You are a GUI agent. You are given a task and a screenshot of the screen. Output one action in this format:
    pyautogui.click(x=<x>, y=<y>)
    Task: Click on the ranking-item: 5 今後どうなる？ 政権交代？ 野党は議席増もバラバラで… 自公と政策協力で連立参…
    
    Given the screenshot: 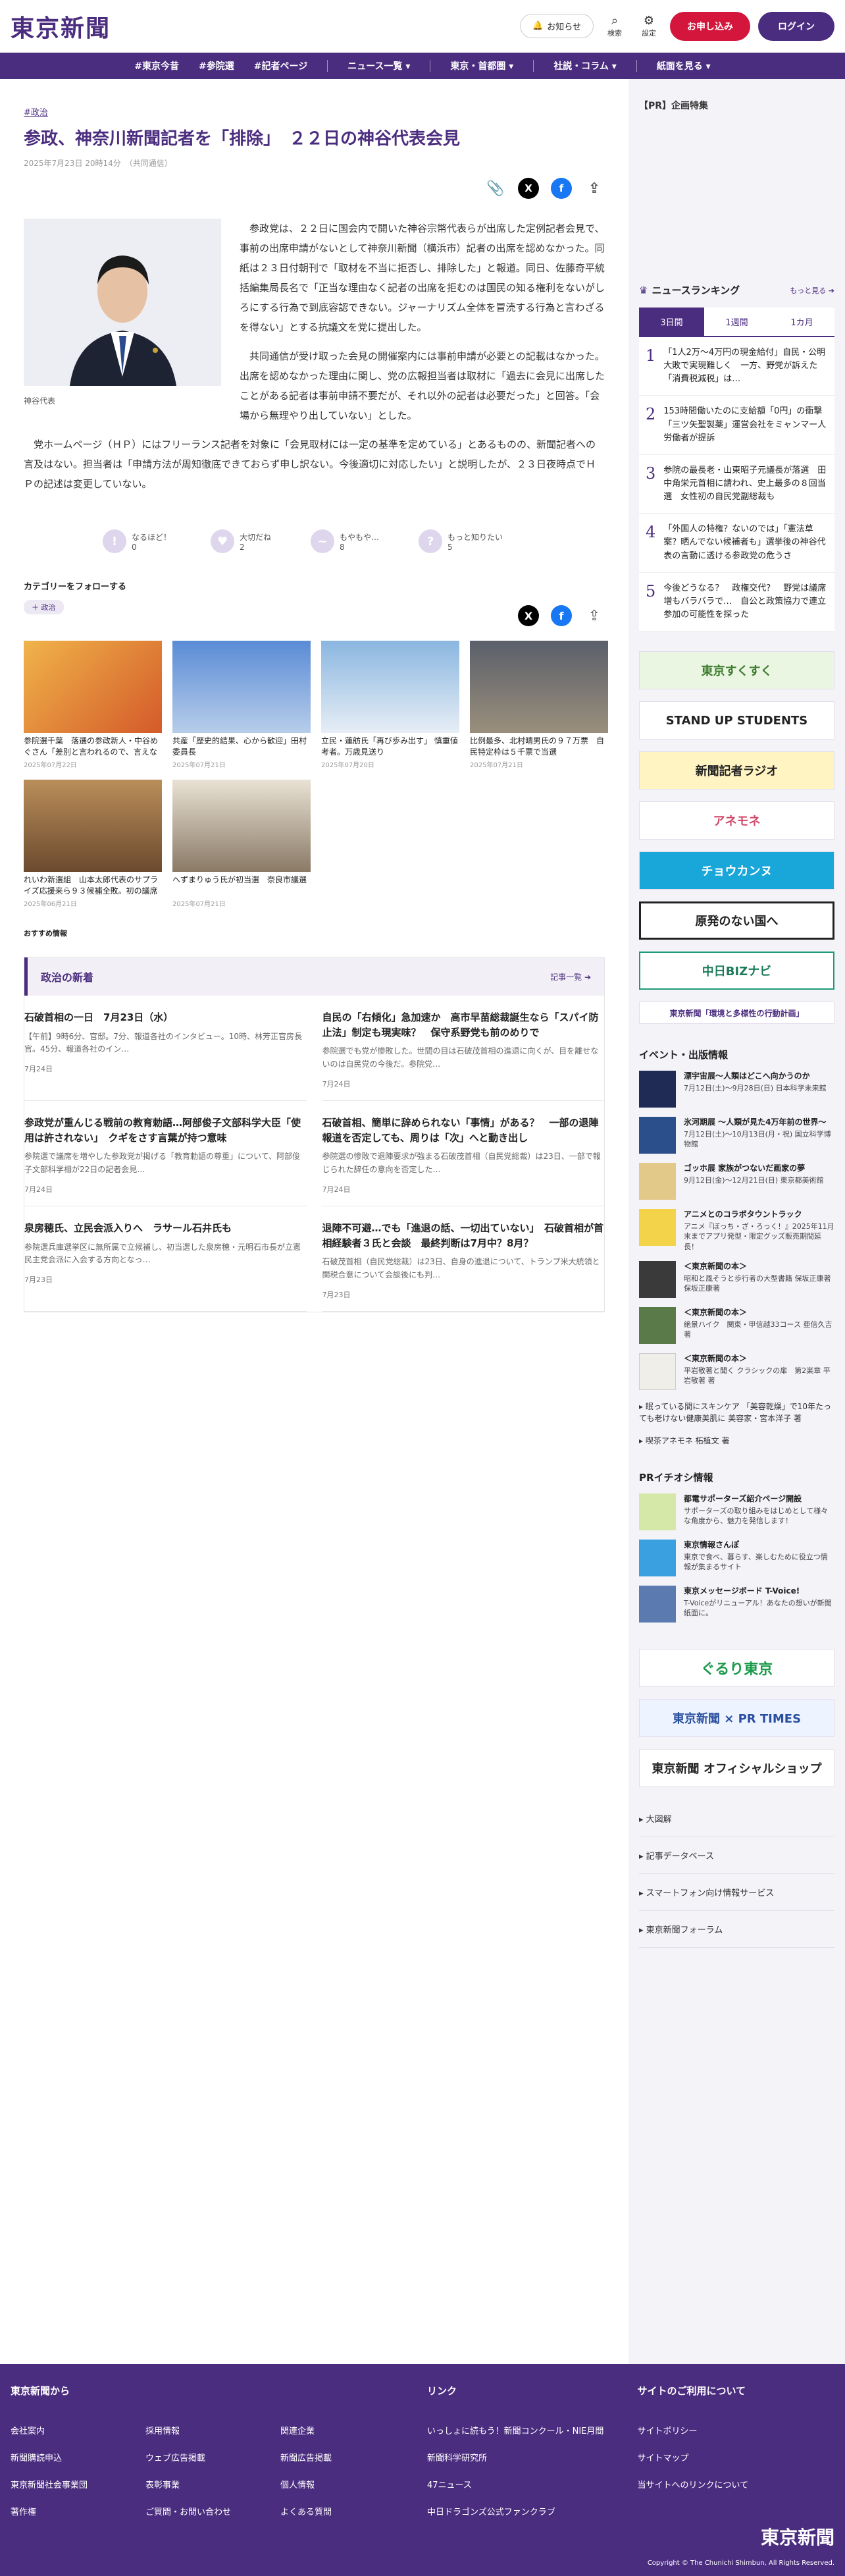 What is the action you would take?
    pyautogui.click(x=737, y=602)
    